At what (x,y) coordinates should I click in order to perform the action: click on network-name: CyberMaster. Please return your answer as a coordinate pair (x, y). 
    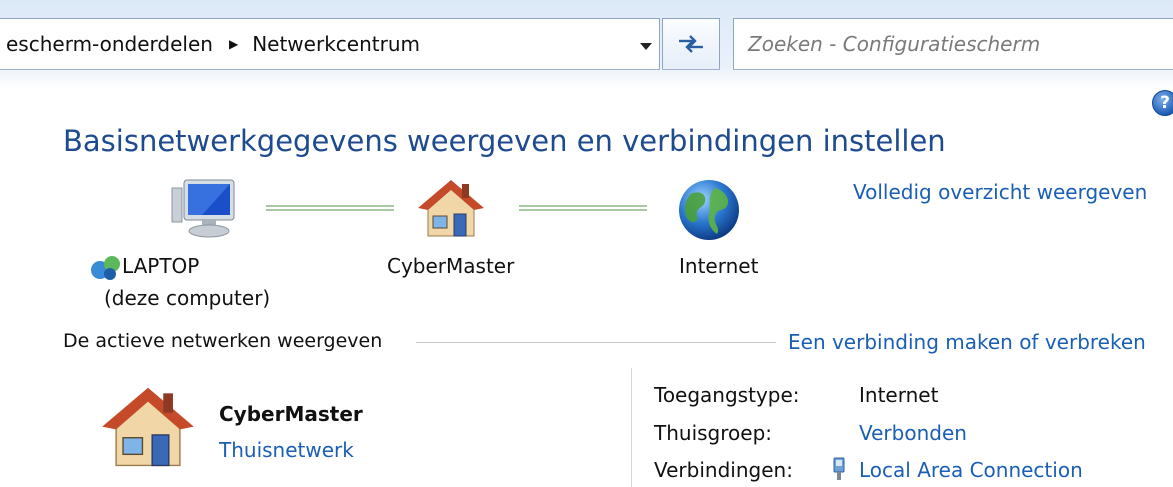
    Looking at the image, I should click on (450, 266).